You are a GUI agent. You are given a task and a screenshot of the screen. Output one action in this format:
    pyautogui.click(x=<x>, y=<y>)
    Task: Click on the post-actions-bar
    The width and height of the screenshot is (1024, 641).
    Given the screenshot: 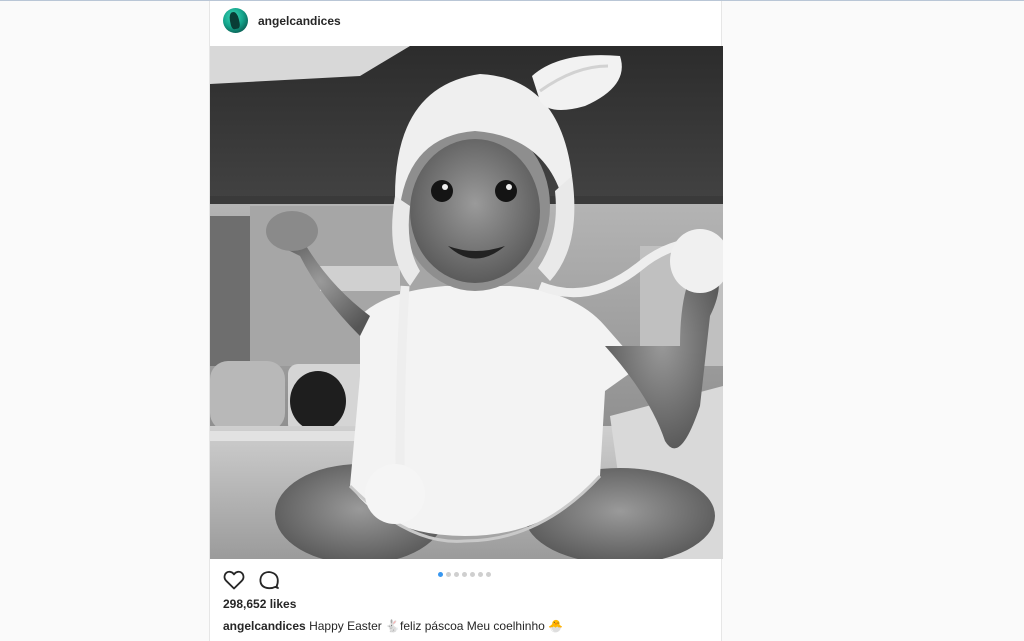 What is the action you would take?
    pyautogui.click(x=465, y=579)
    